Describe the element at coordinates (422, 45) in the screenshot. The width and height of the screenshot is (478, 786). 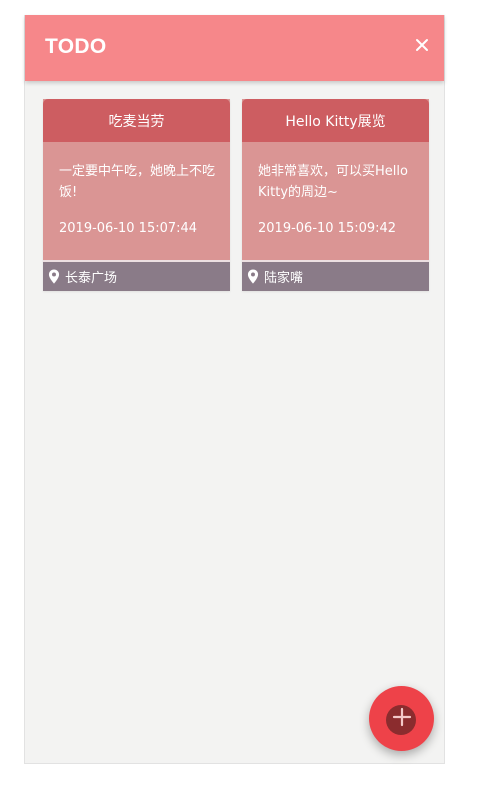
I see `close-icon` at that location.